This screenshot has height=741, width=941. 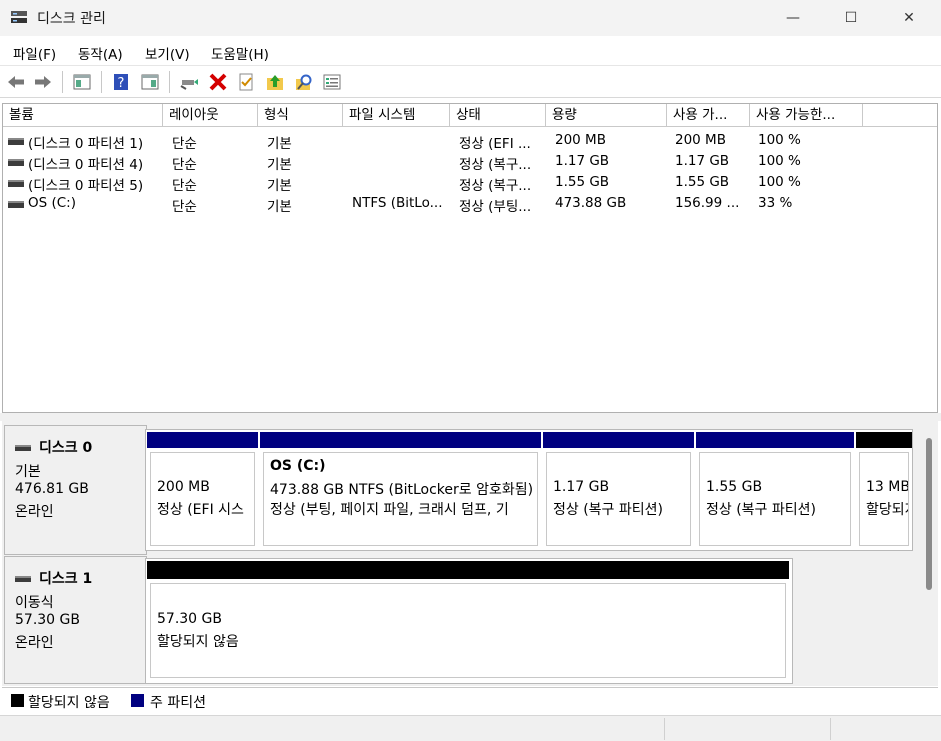 I want to click on column-header-capacity: 용량, so click(x=606, y=115).